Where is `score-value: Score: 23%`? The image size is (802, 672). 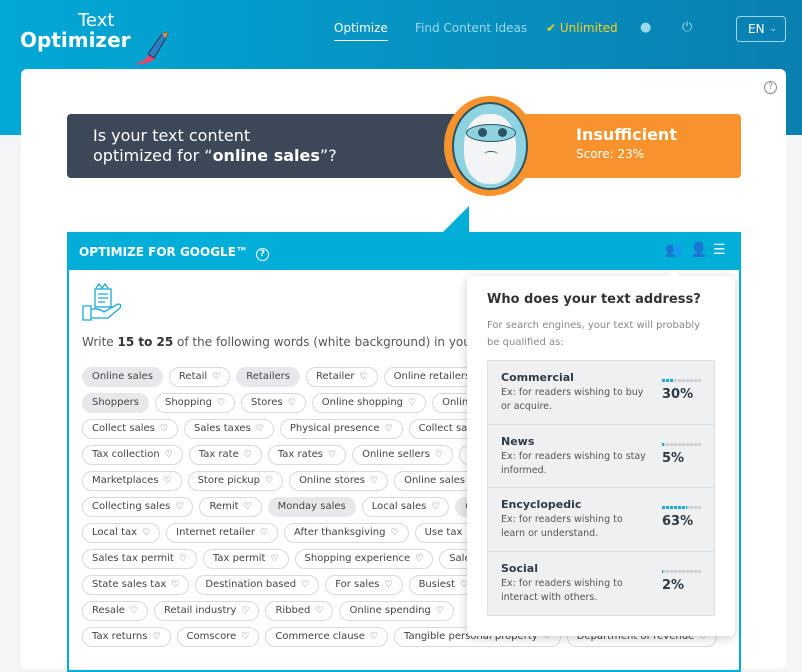 score-value: Score: 23% is located at coordinates (610, 154).